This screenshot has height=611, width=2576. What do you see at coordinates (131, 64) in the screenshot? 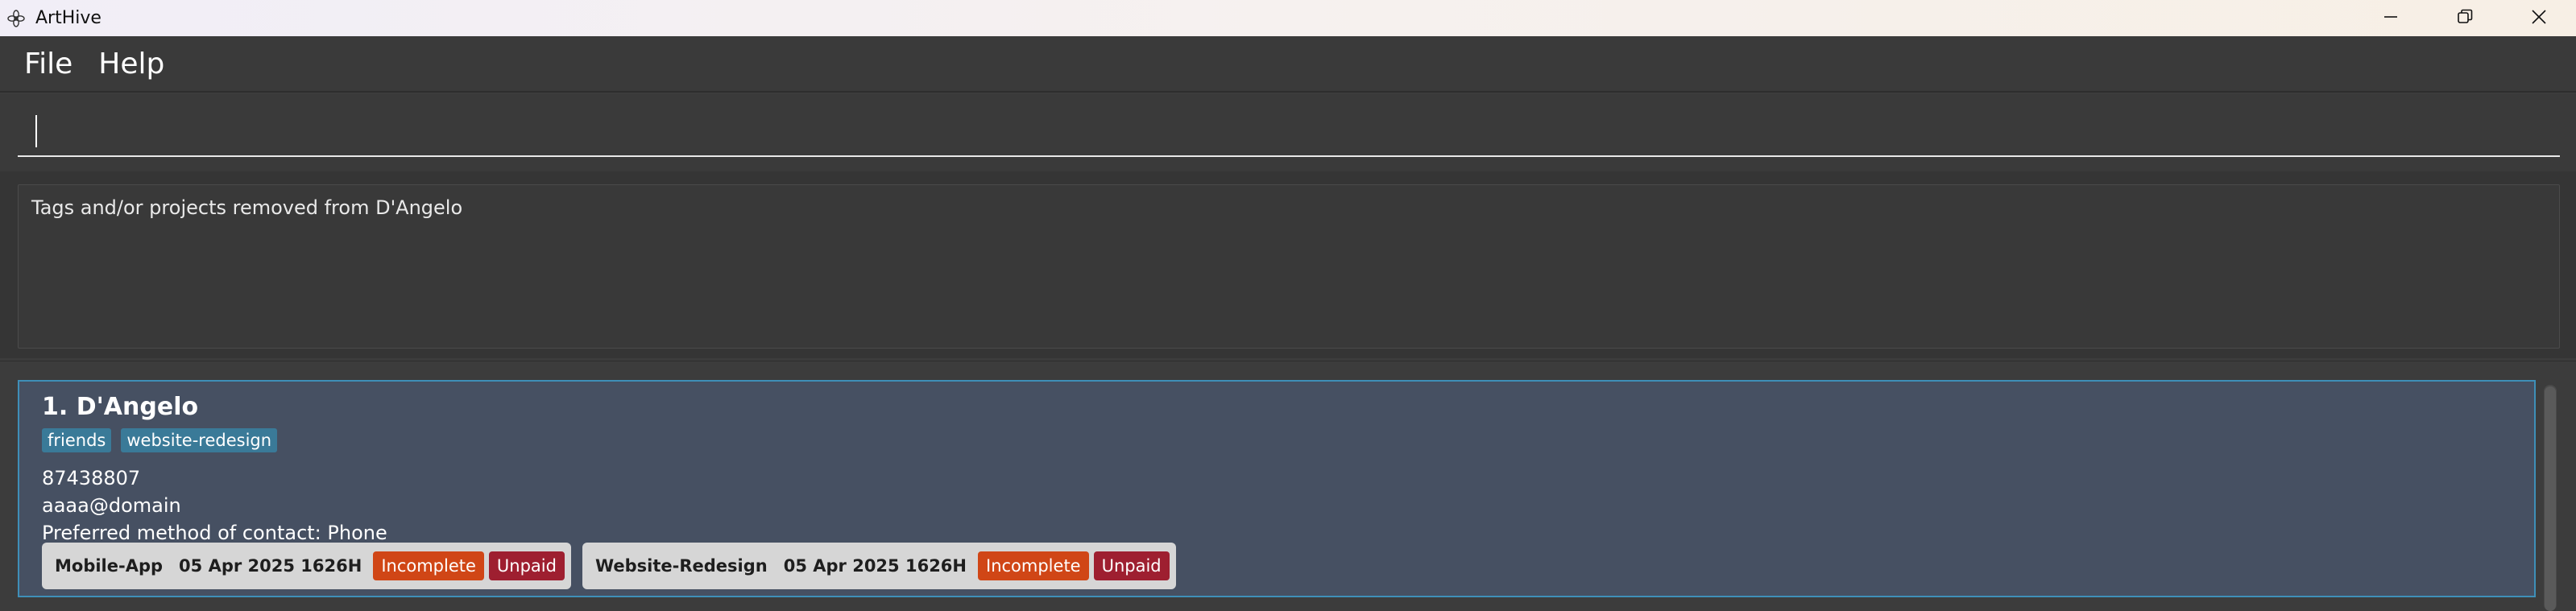
I see `menu-help: Help` at bounding box center [131, 64].